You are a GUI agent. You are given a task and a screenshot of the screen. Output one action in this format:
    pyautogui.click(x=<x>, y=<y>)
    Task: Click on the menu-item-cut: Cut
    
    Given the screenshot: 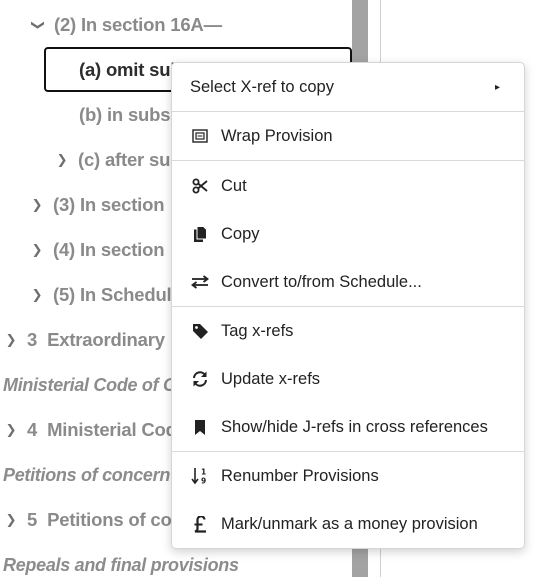 What is the action you would take?
    pyautogui.click(x=348, y=186)
    